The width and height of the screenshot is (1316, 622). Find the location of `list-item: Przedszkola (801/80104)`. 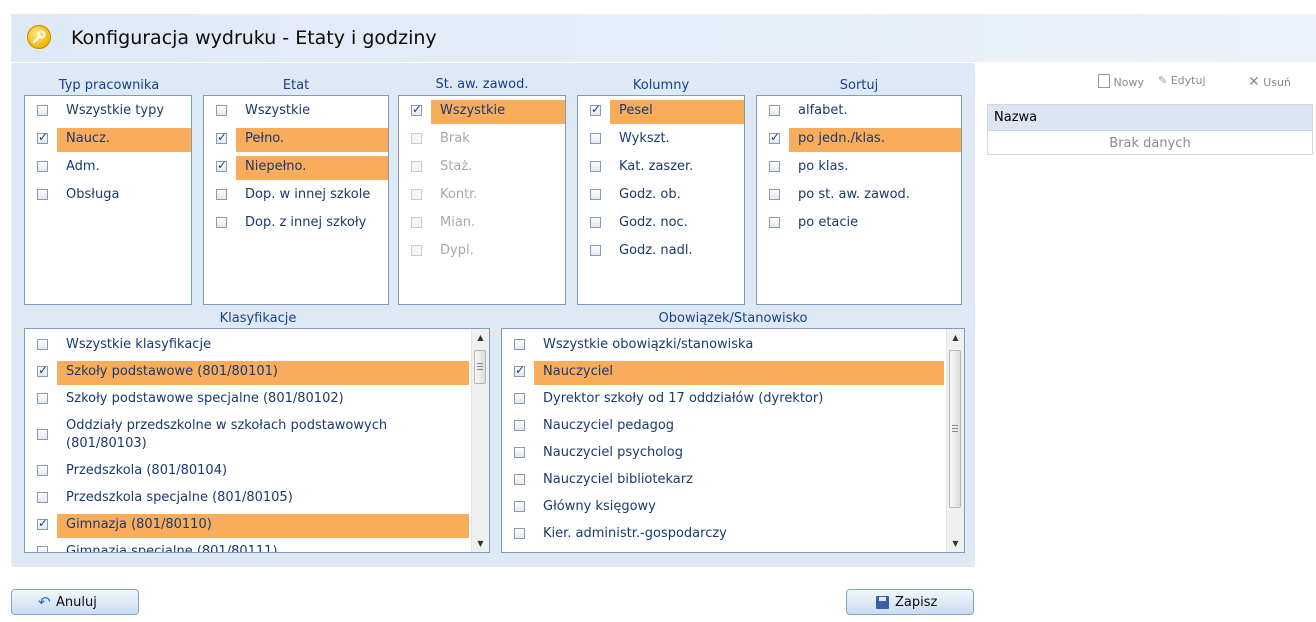

list-item: Przedszkola (801/80104) is located at coordinates (247, 472).